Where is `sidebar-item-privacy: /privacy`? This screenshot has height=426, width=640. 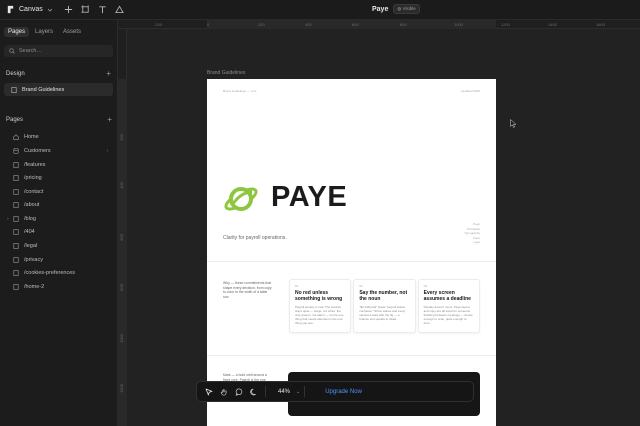
sidebar-item-privacy: /privacy is located at coordinates (59, 260).